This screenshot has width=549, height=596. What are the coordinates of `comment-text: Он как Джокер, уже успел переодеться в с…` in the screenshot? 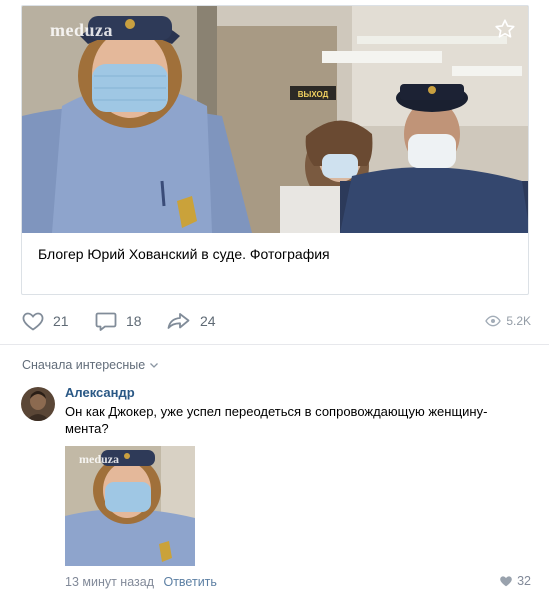 It's located at (276, 420).